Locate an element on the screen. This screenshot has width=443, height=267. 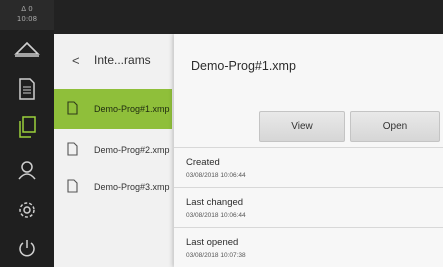
copy-icon is located at coordinates (27, 127).